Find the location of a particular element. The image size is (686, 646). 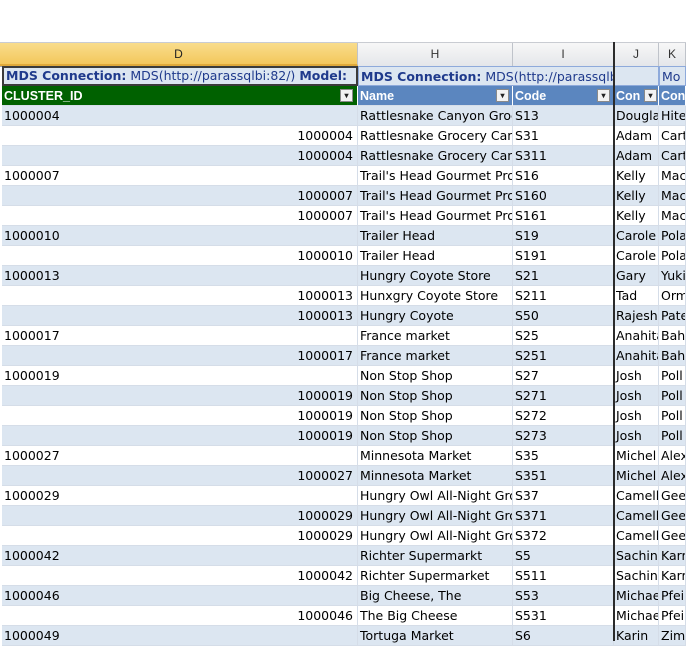

name-cell: Hunxgry Coyote Store is located at coordinates (435, 296).